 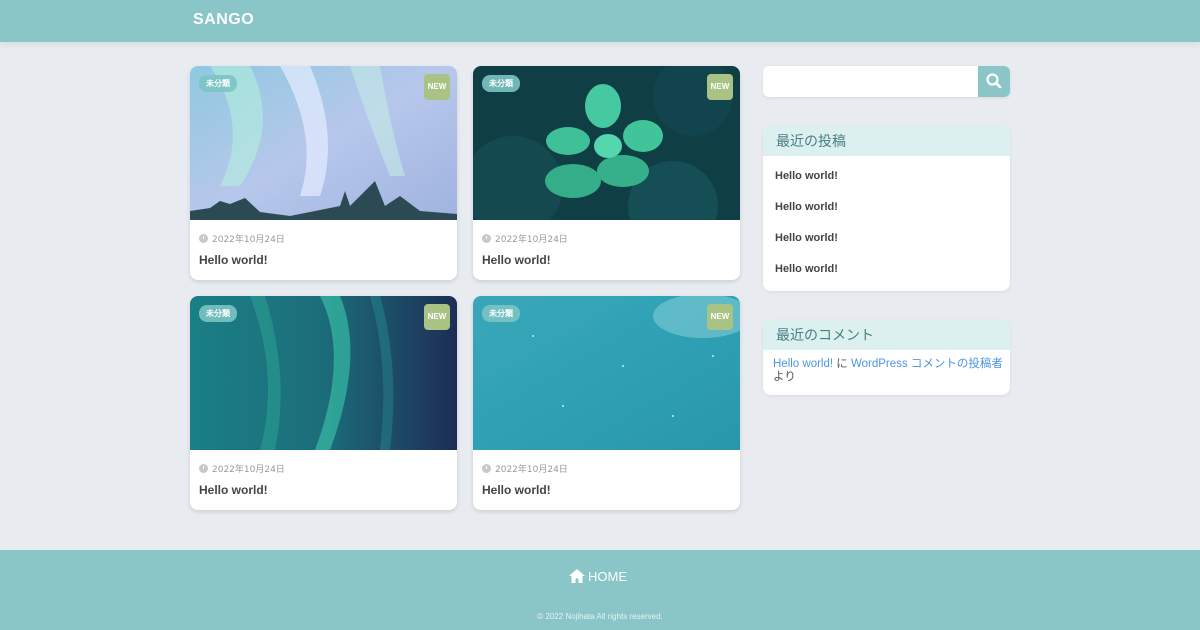 What do you see at coordinates (223, 20) in the screenshot?
I see `site-logo: SANGO` at bounding box center [223, 20].